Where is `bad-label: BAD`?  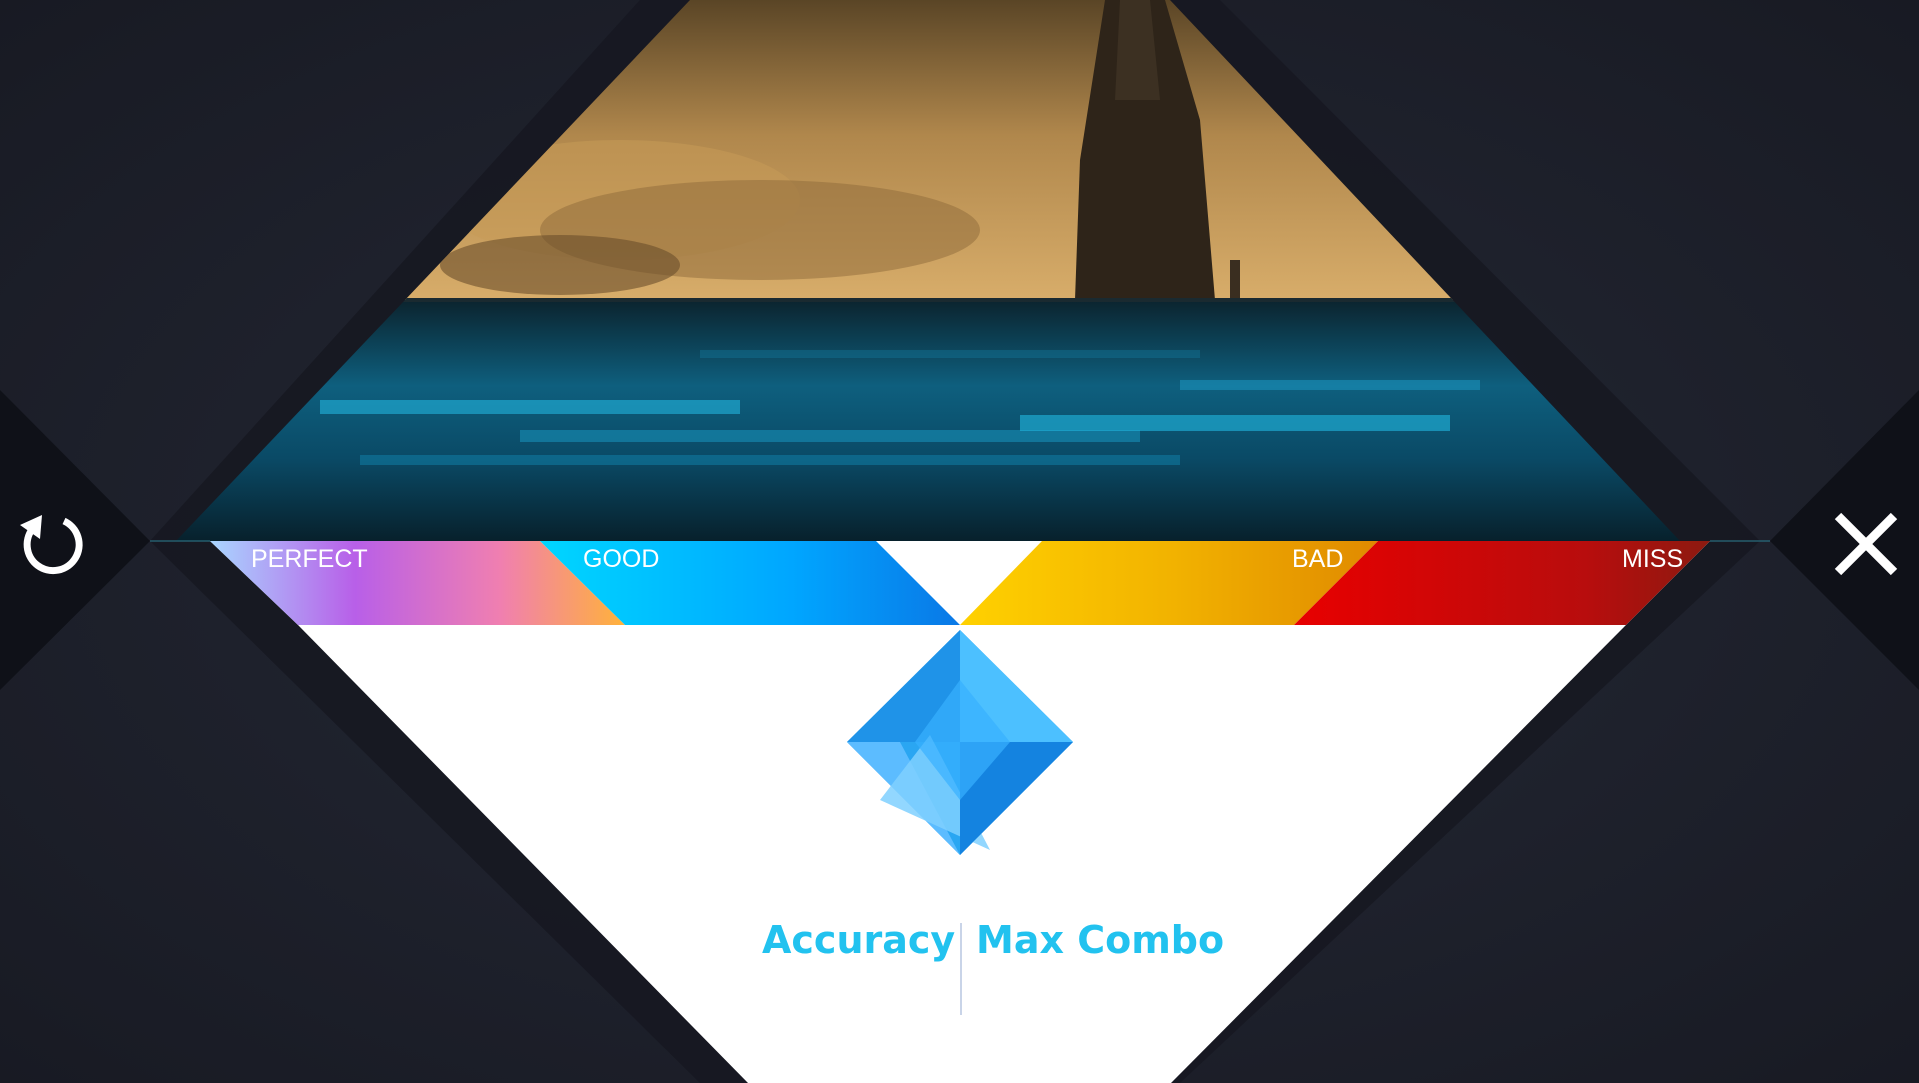 bad-label: BAD is located at coordinates (1318, 559).